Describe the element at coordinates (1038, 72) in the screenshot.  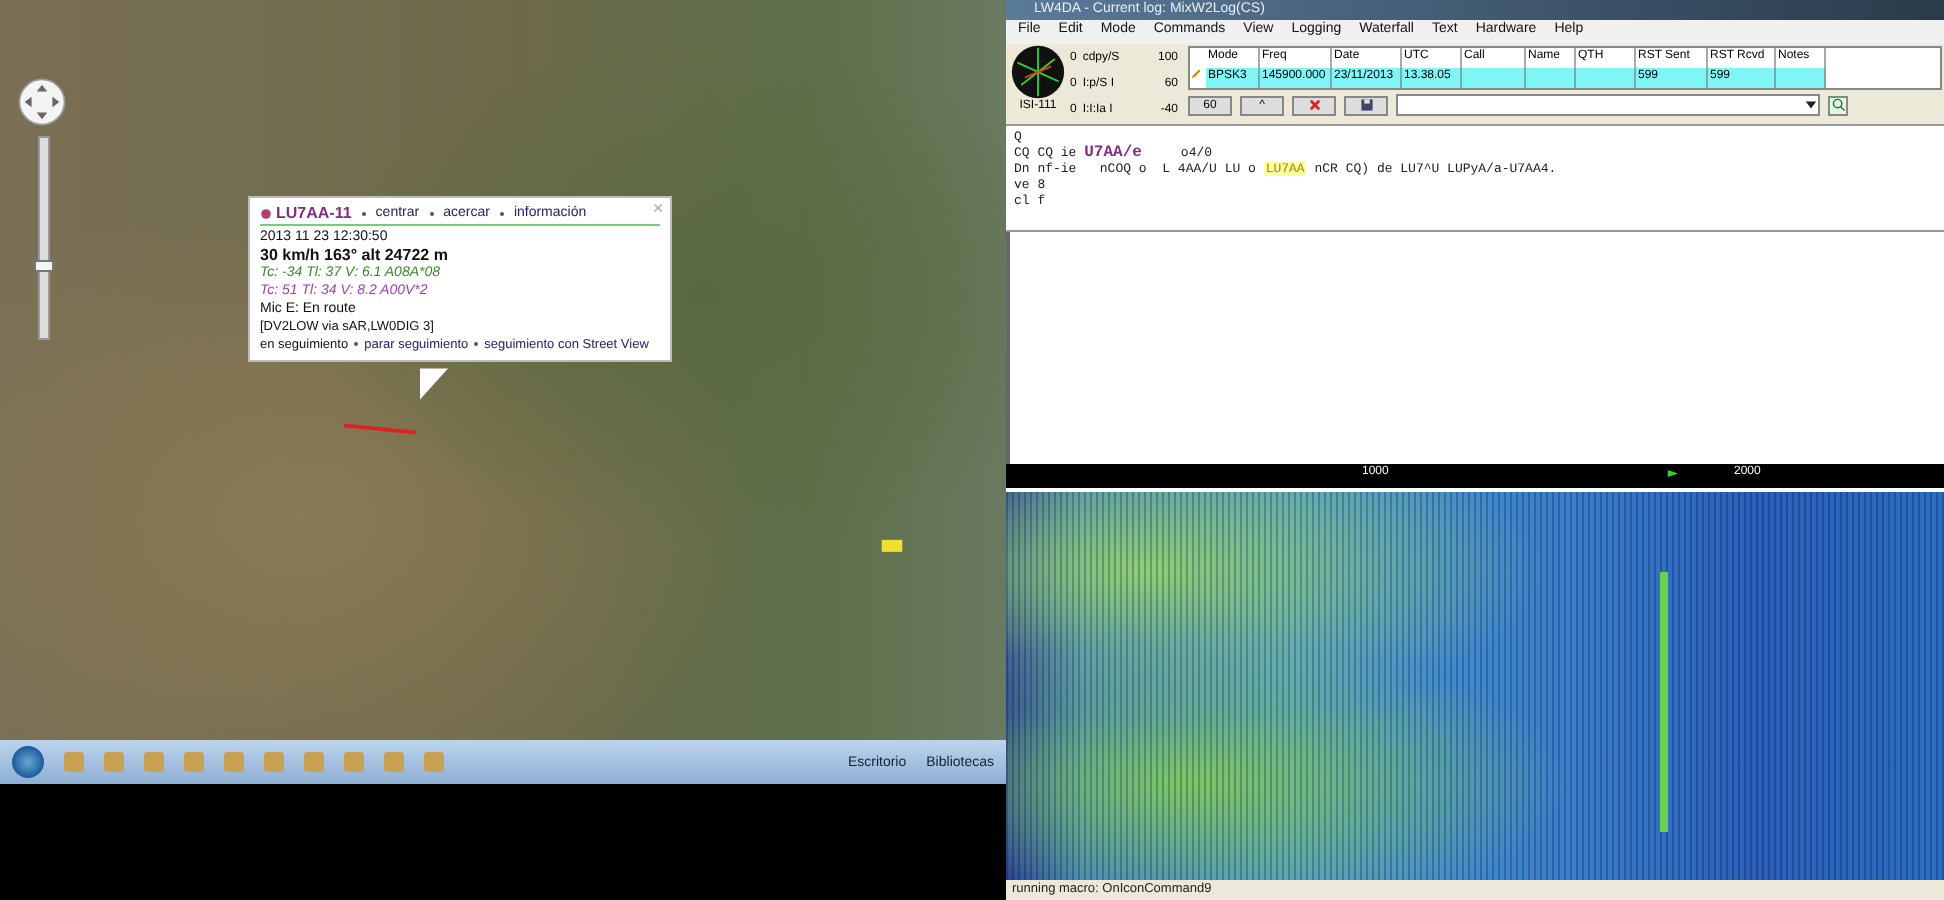
I see `phase-scope-drawing` at that location.